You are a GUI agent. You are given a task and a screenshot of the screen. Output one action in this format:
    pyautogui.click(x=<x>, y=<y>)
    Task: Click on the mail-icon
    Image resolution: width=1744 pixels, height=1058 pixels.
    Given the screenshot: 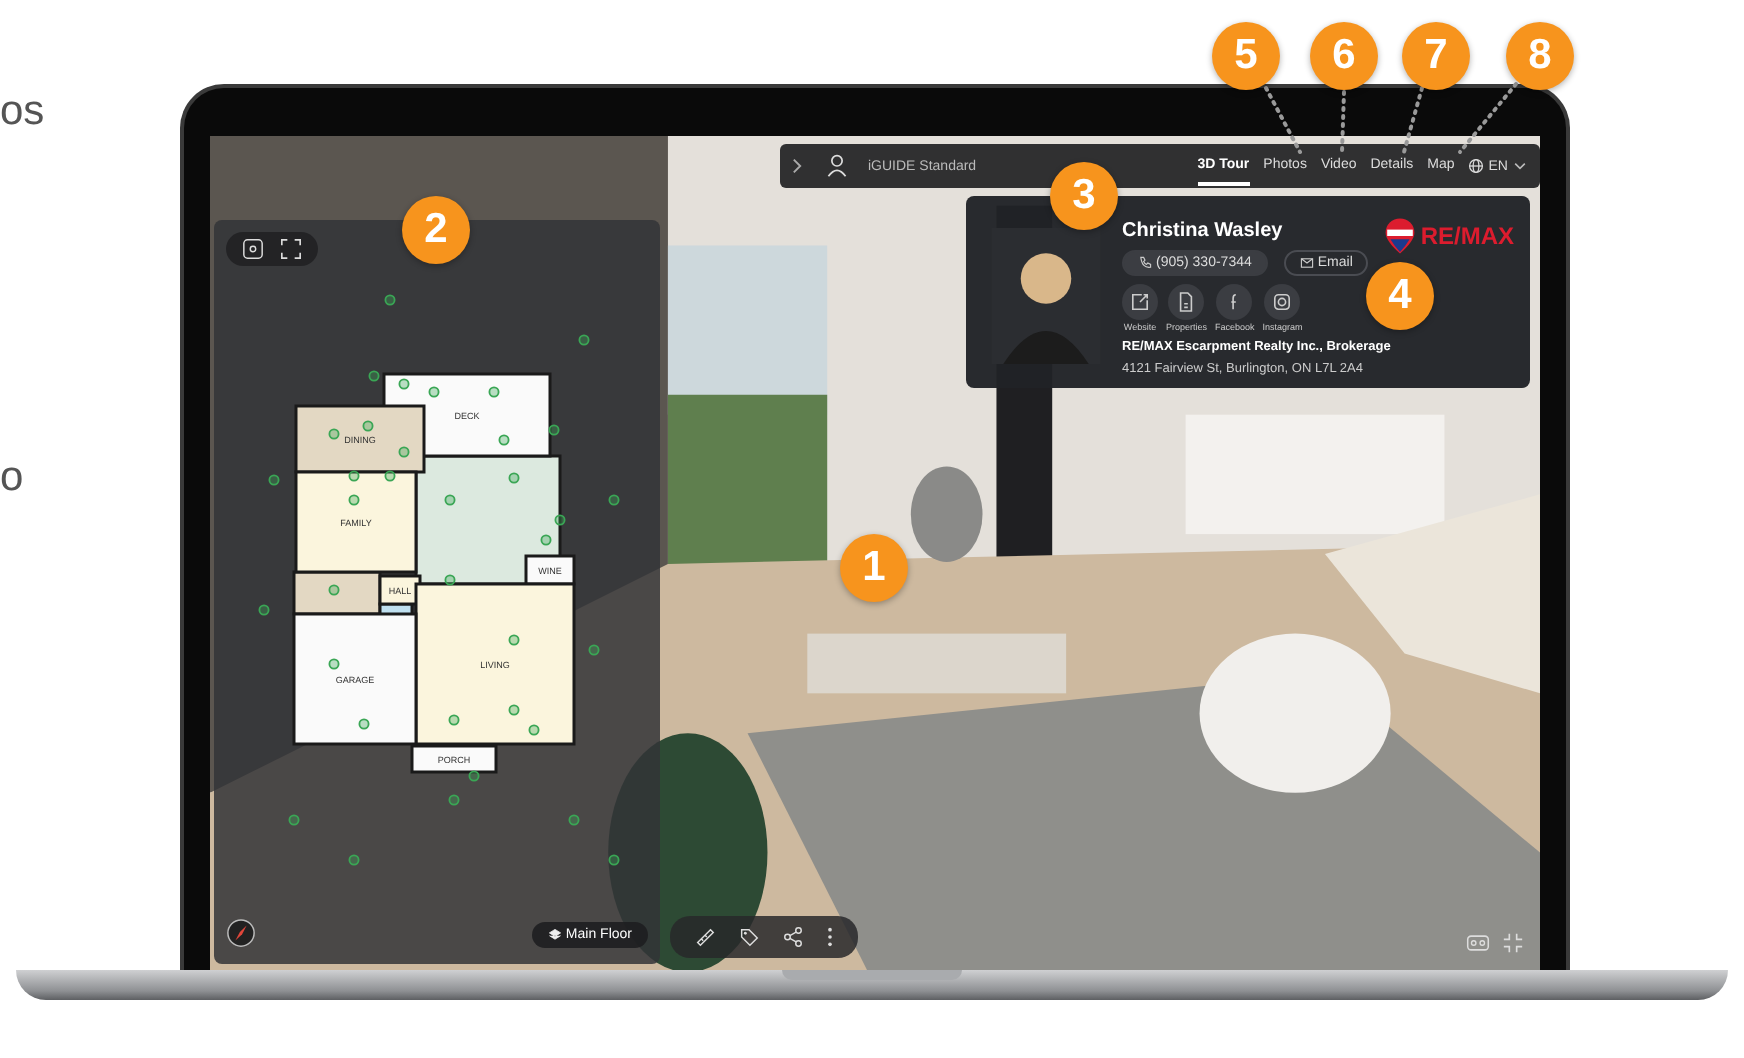 What is the action you would take?
    pyautogui.click(x=1306, y=263)
    